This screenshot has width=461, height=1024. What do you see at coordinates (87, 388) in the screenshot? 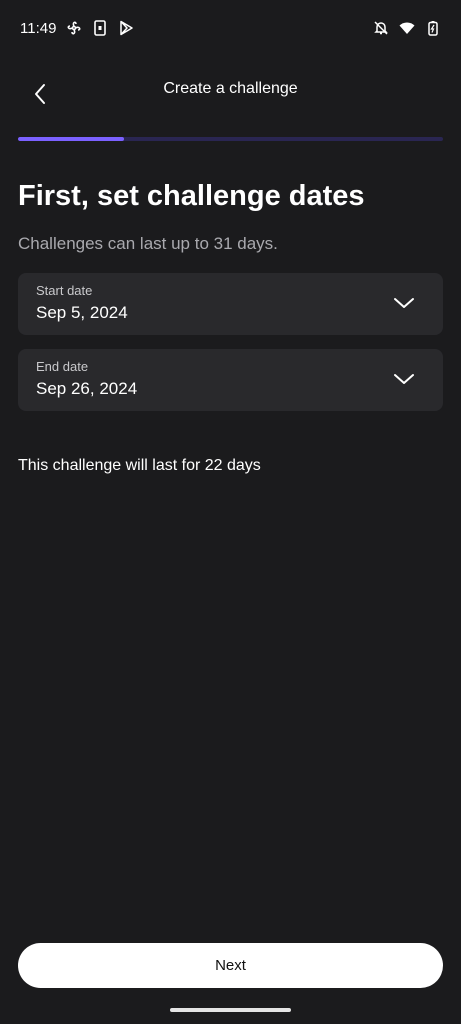
I see `end-date-value: Sep 26, 2024` at bounding box center [87, 388].